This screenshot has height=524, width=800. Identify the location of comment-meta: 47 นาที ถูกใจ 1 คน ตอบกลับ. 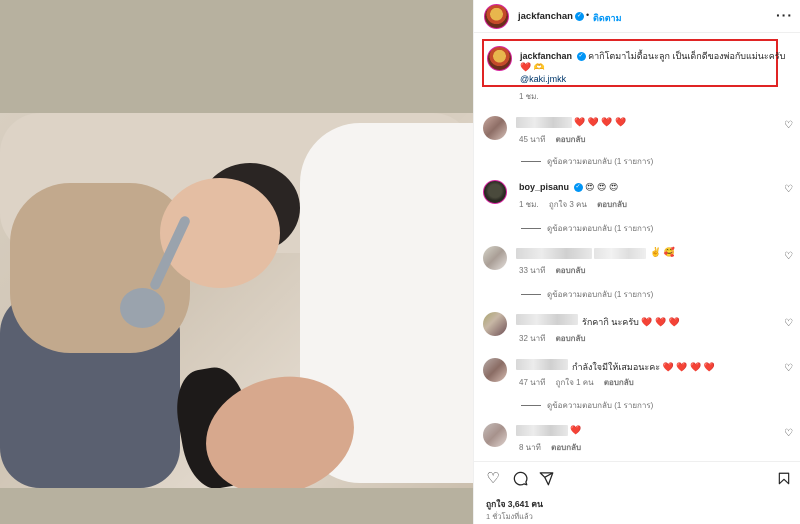
(580, 382).